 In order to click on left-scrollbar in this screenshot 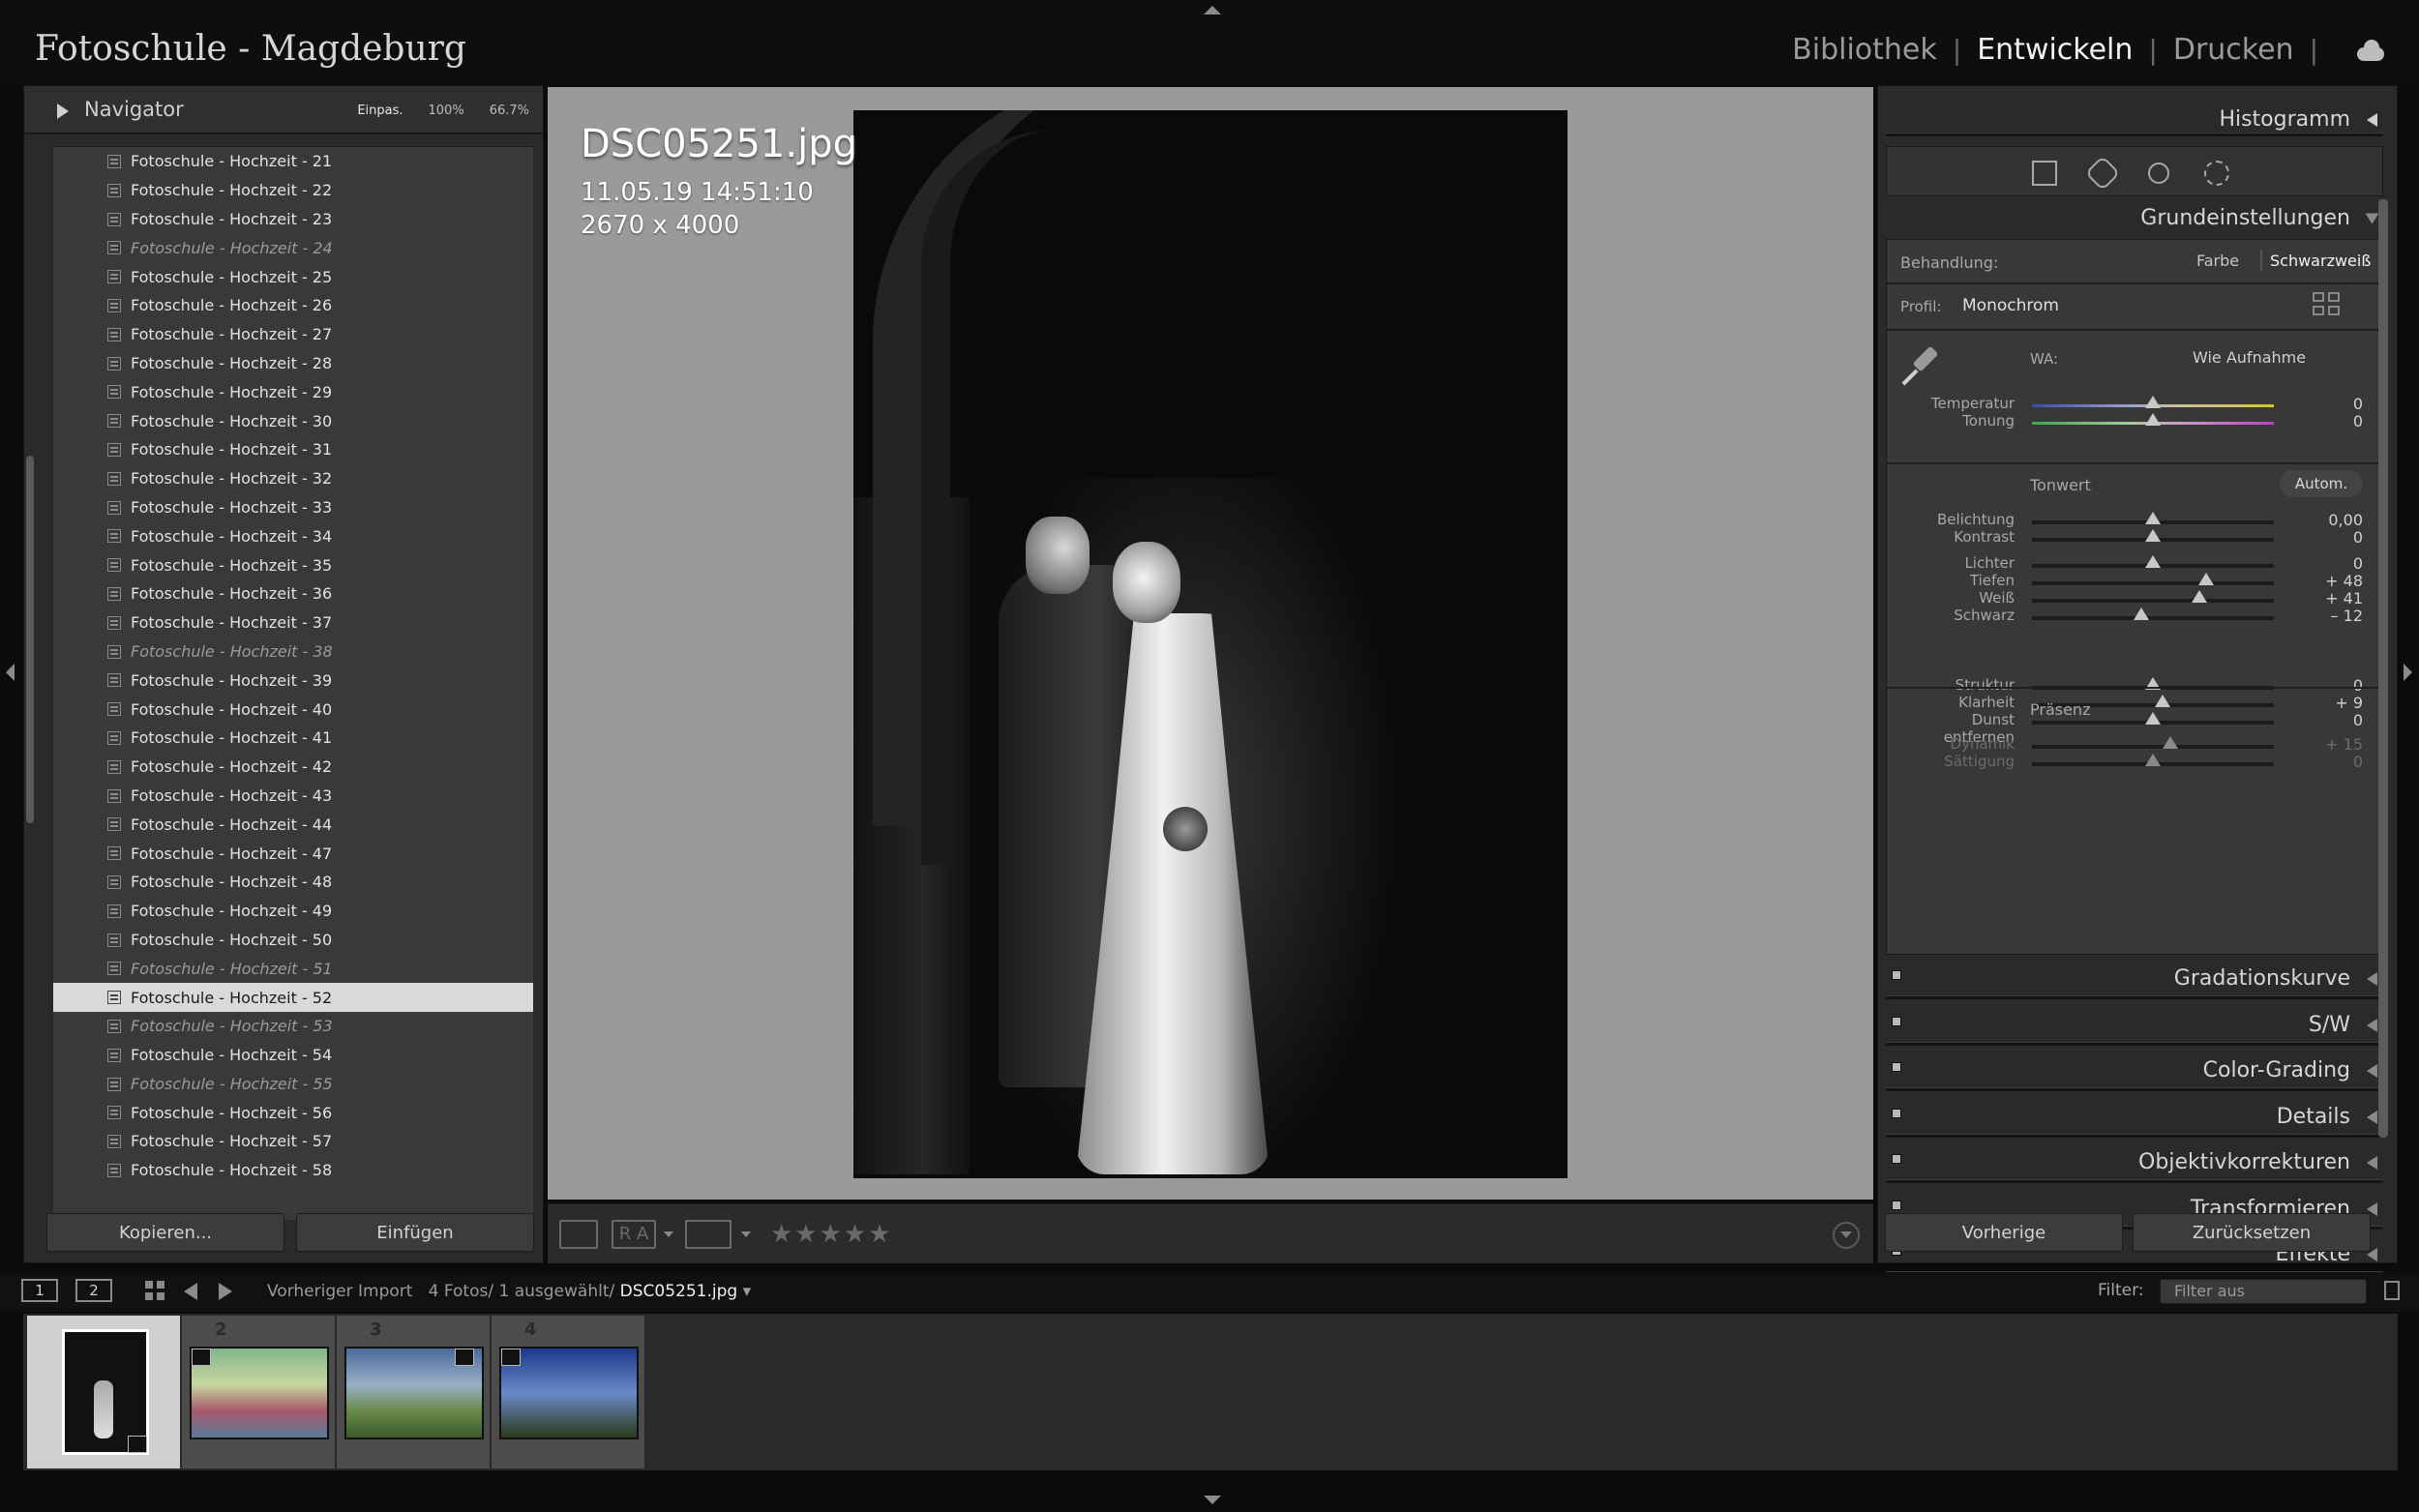, I will do `click(30, 640)`.